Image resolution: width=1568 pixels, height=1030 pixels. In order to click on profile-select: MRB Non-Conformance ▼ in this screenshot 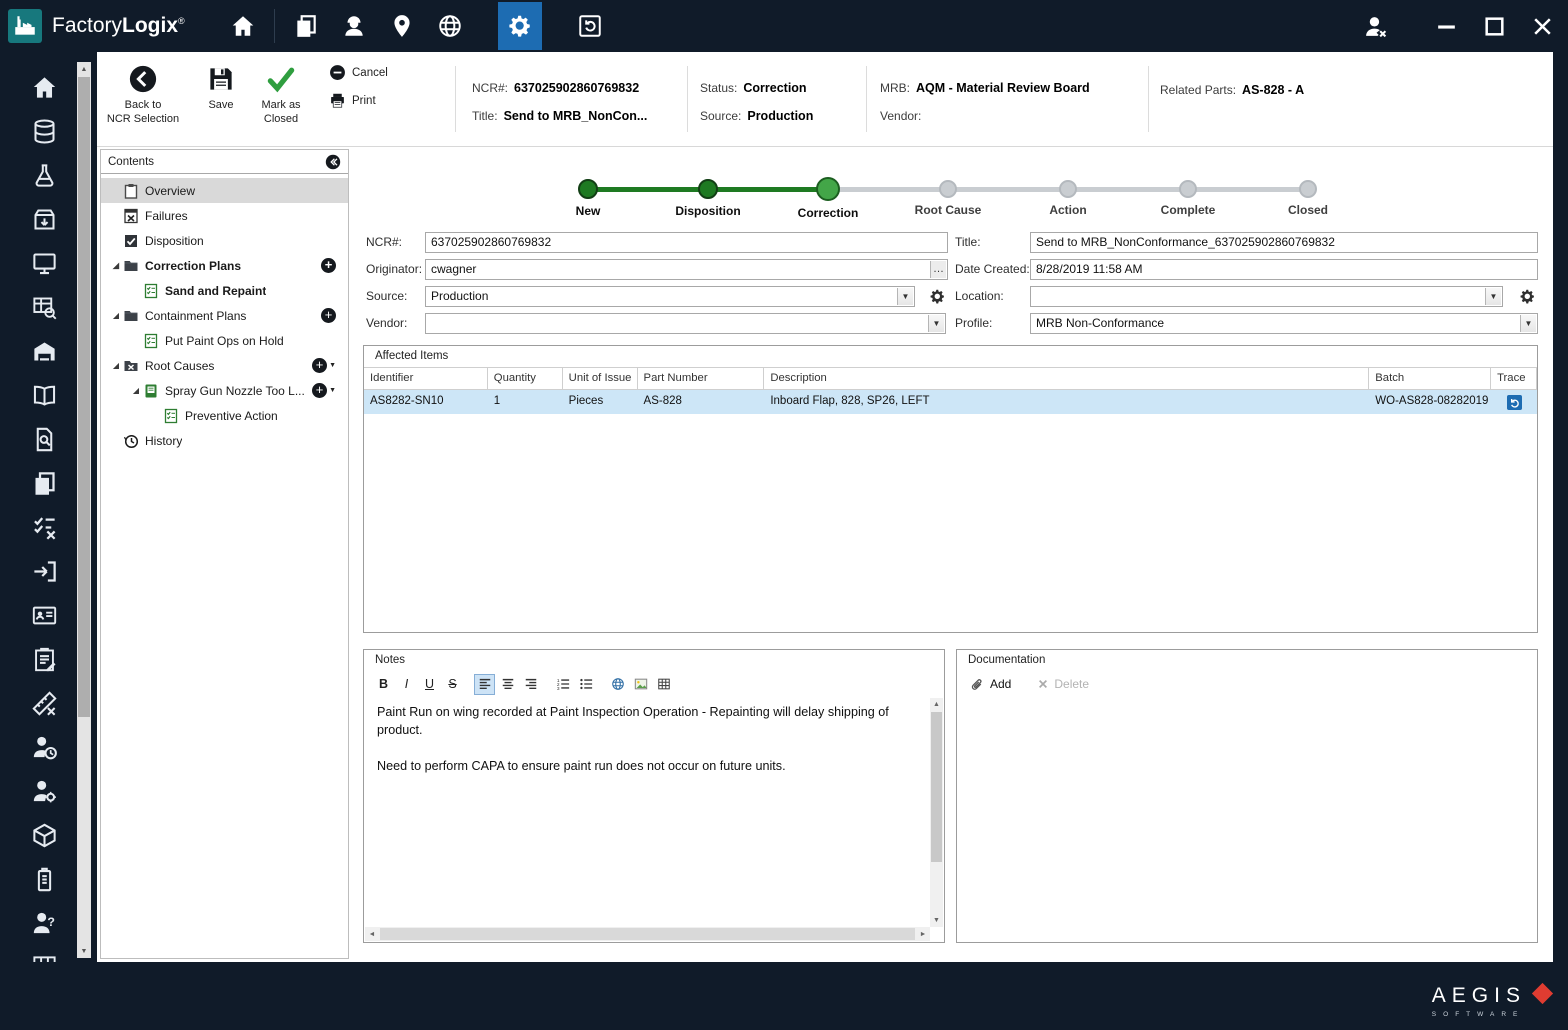, I will do `click(1284, 323)`.